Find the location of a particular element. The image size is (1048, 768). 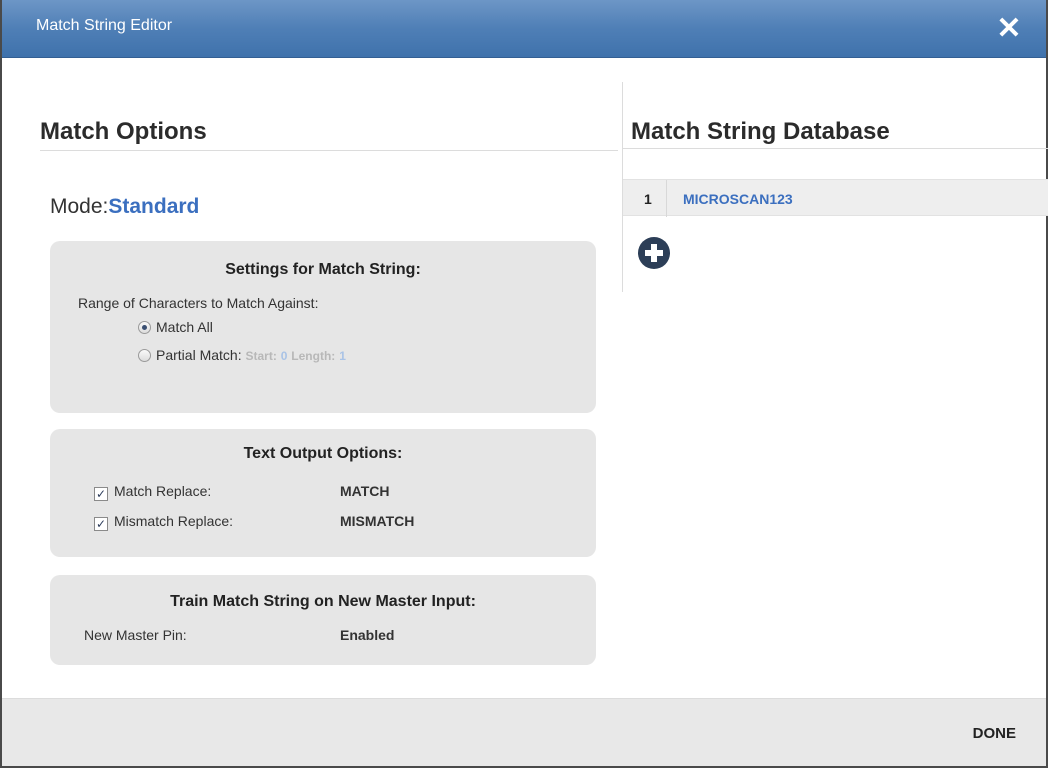

partial-match-label: Partial Match: is located at coordinates (199, 355).